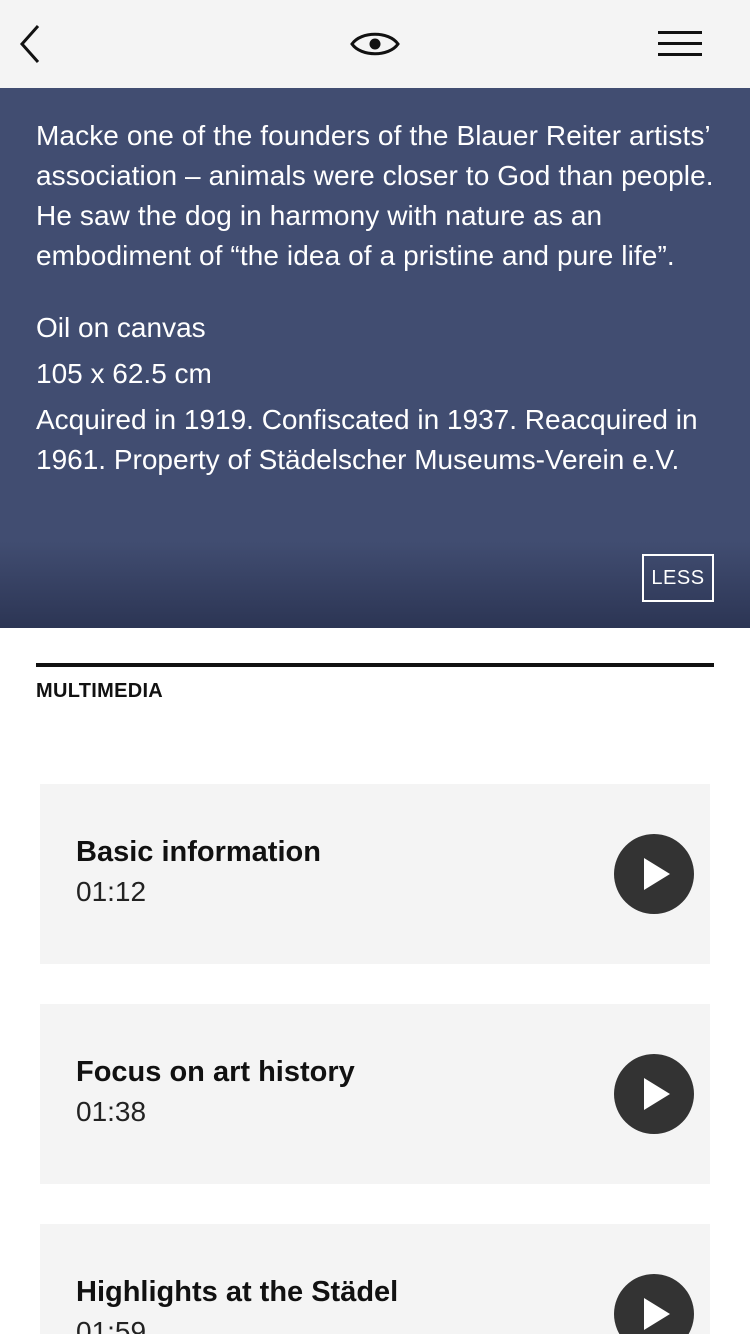  Describe the element at coordinates (215, 1072) in the screenshot. I see `audio-title: Focus on art history` at that location.